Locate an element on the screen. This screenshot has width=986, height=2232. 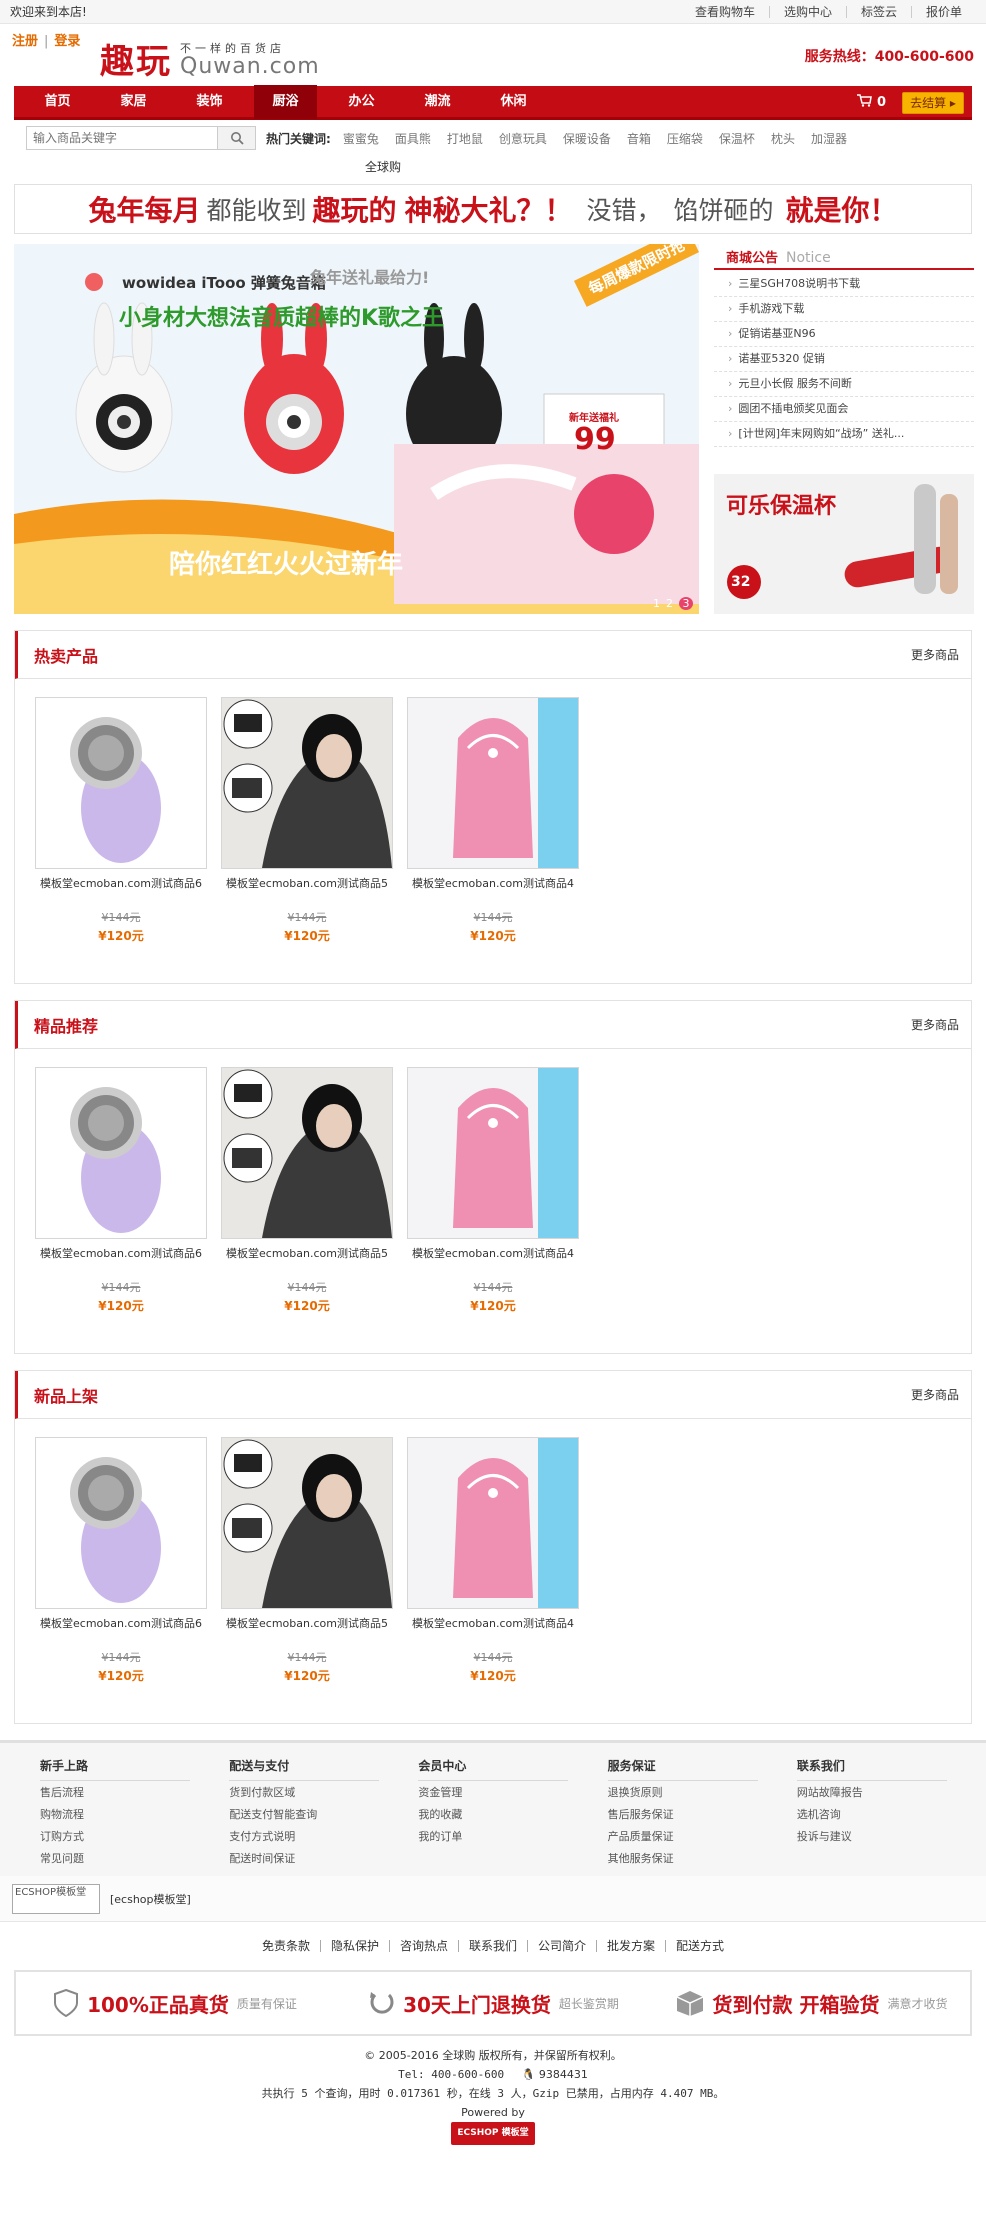
nav-office: 办公 is located at coordinates (361, 102).